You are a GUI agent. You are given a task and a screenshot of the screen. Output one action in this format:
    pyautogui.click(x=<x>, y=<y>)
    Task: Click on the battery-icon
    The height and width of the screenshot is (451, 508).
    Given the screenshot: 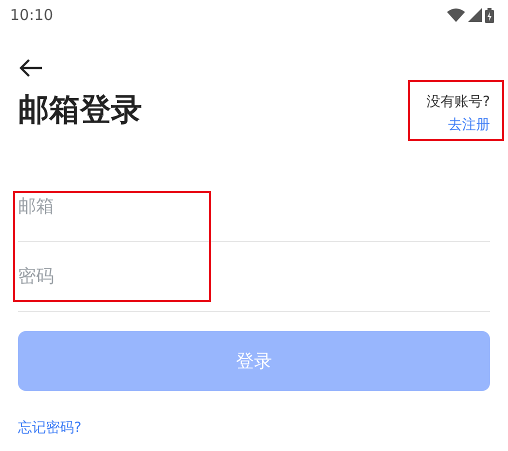 What is the action you would take?
    pyautogui.click(x=489, y=15)
    